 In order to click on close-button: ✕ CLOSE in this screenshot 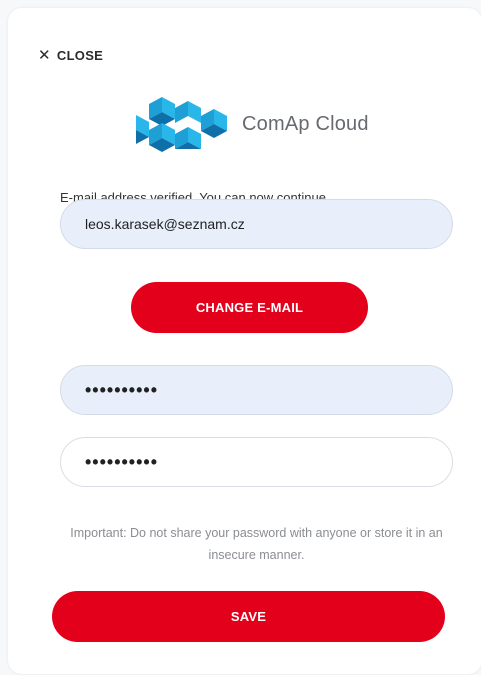, I will do `click(70, 55)`.